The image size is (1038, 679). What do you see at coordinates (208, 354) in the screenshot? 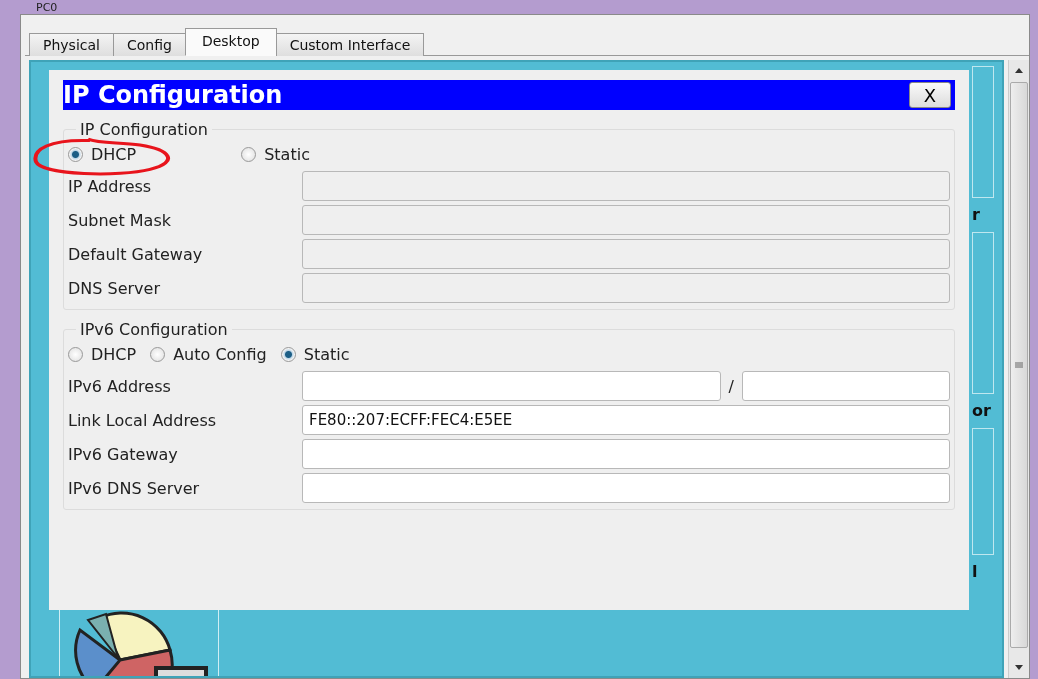
I see `radio-option: Auto Config` at bounding box center [208, 354].